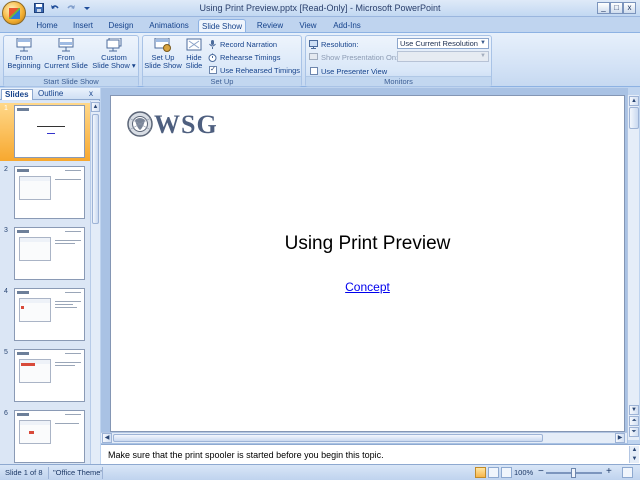 Image resolution: width=640 pixels, height=480 pixels. Describe the element at coordinates (17, 94) in the screenshot. I see `tab-slides: Slides` at that location.